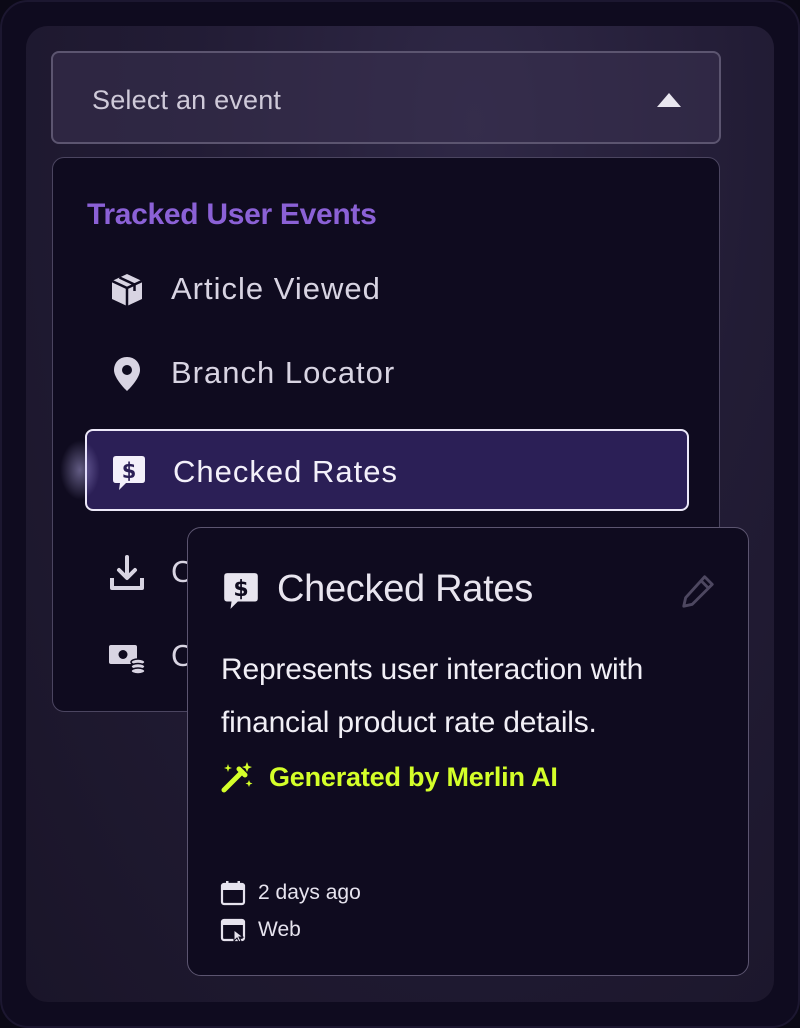 The image size is (800, 1028). What do you see at coordinates (279, 929) in the screenshot?
I see `meta-platform-text: Web` at bounding box center [279, 929].